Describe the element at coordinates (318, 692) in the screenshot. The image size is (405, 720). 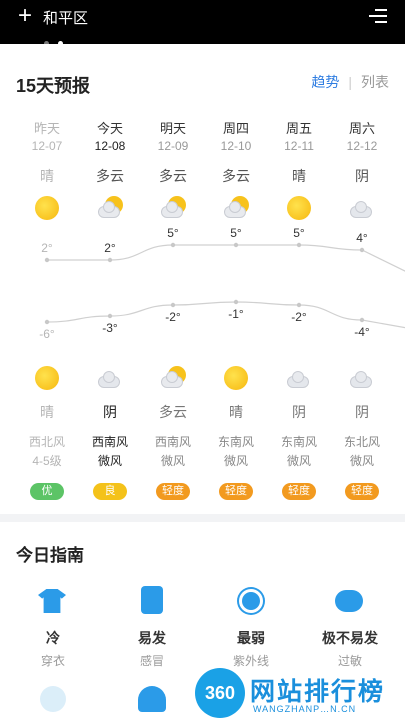
I see `watermark-text: 网站排行榜` at that location.